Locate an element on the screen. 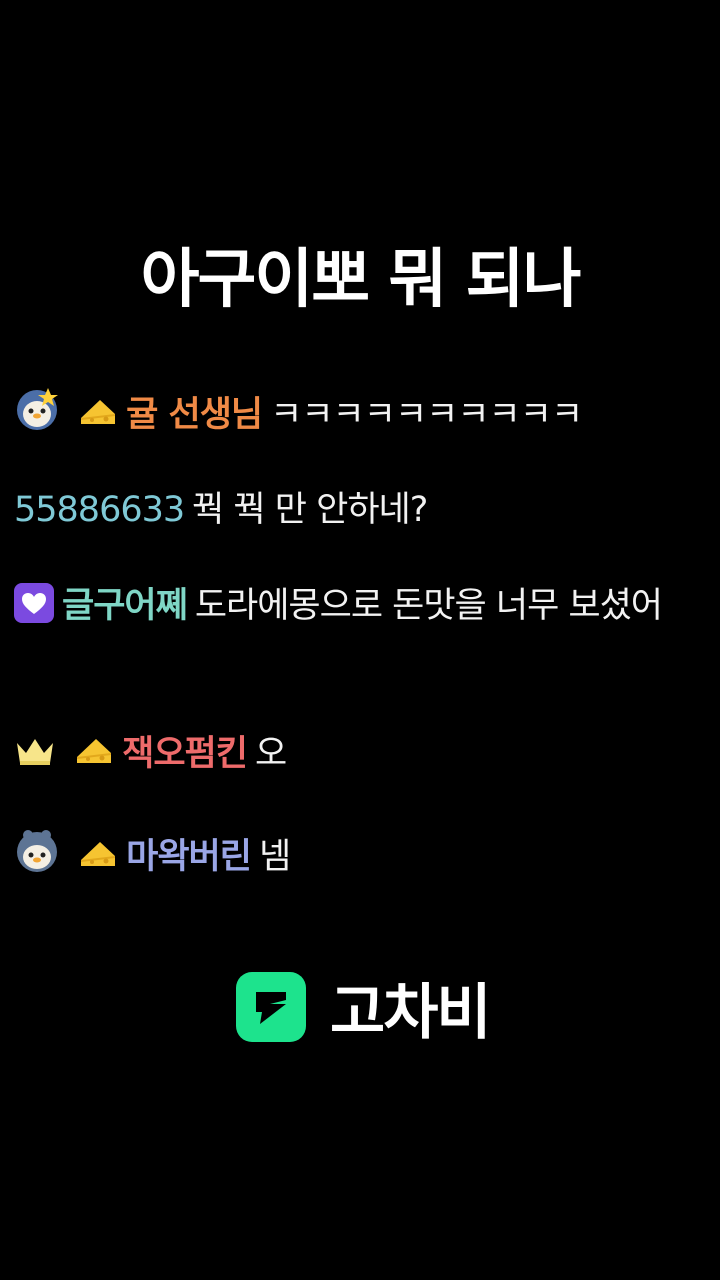 The width and height of the screenshot is (720, 1280). chat-message: 글구어쪠 도라에몽으로 돈맛을 너무 보셨어 is located at coordinates (364, 609).